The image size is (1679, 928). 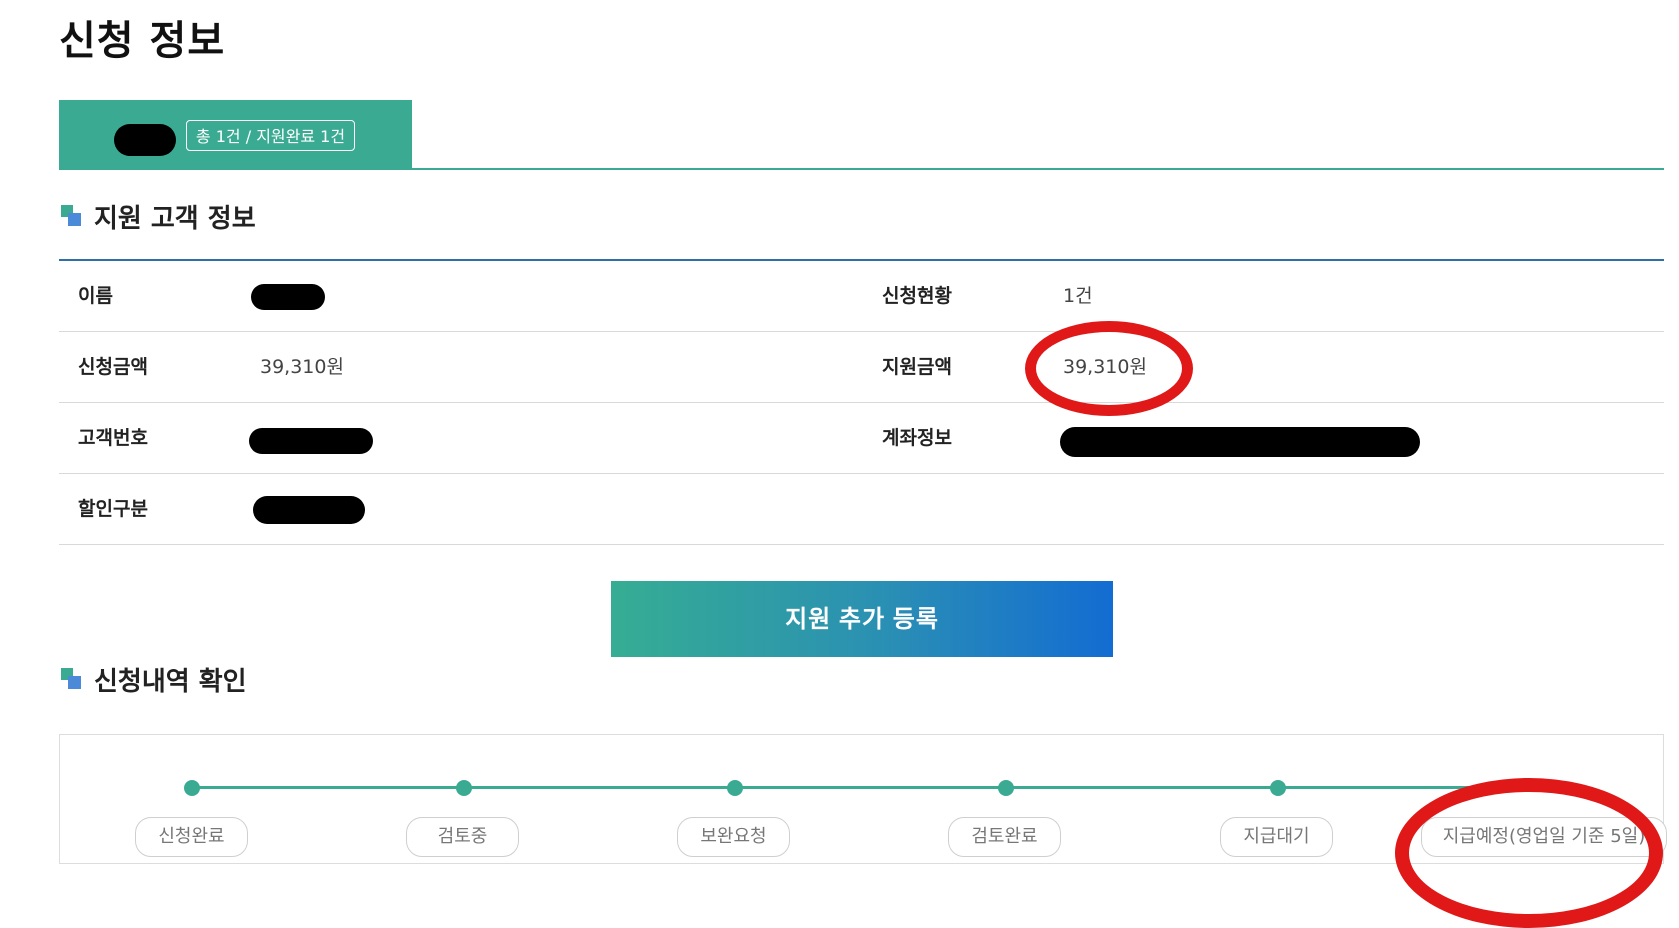 What do you see at coordinates (1078, 296) in the screenshot?
I see `status-value: 1건` at bounding box center [1078, 296].